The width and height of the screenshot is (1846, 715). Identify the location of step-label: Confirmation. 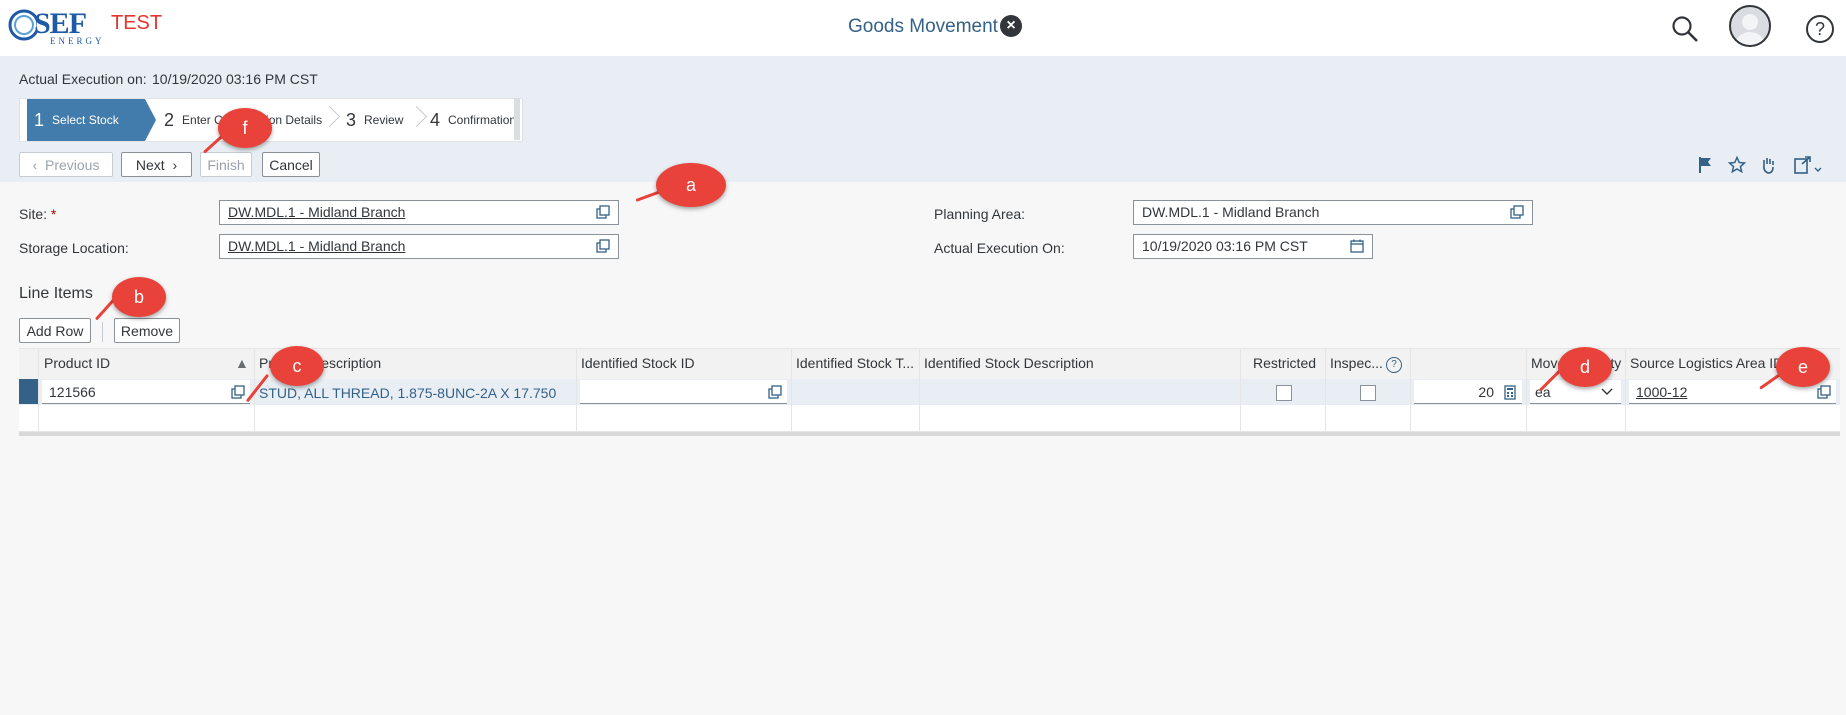
(482, 120).